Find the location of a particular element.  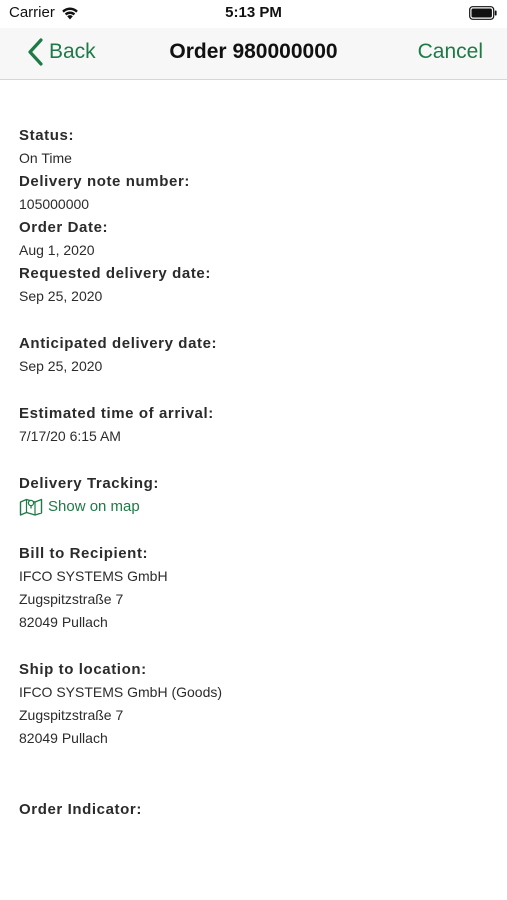

show-on-map-label: Show on map is located at coordinates (94, 506).